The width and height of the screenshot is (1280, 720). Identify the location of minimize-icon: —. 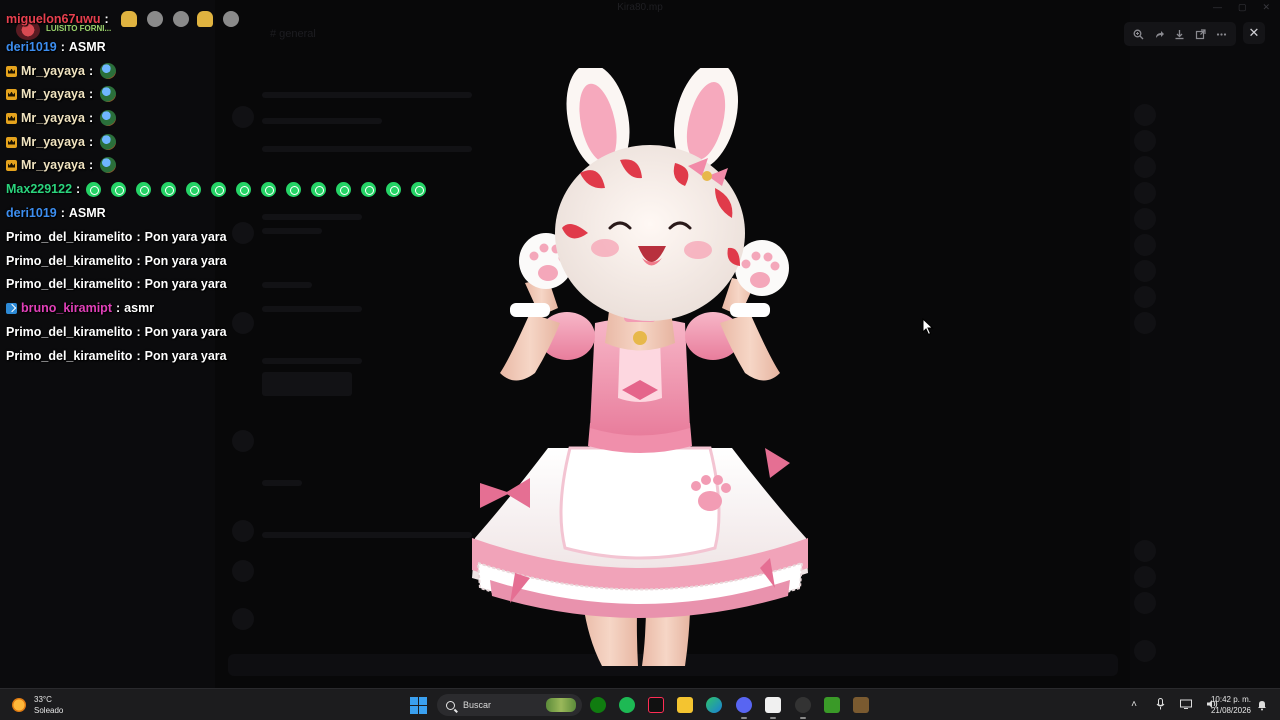
(1217, 7).